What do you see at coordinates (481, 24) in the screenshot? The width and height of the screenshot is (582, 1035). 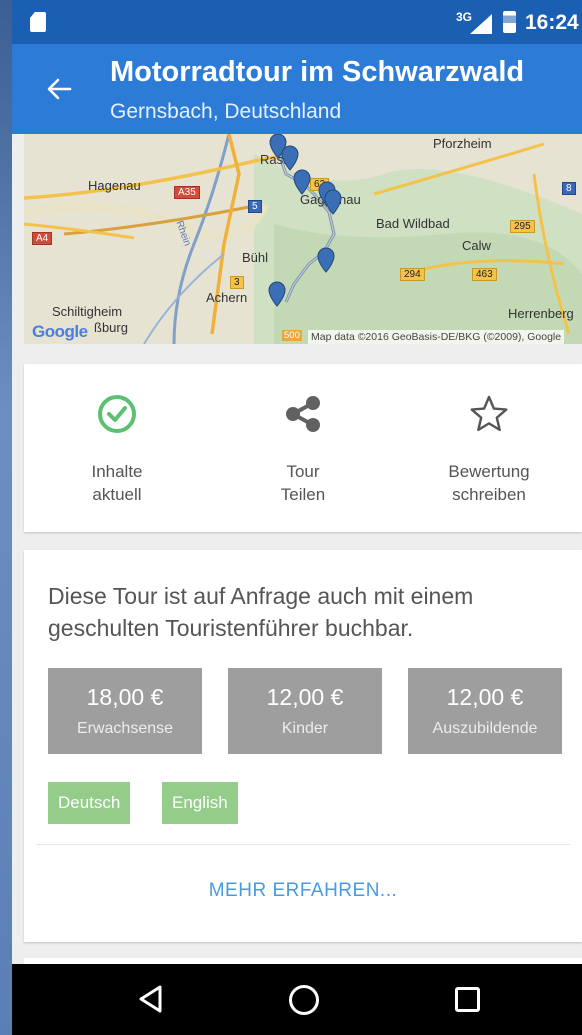 I see `signal-icon` at bounding box center [481, 24].